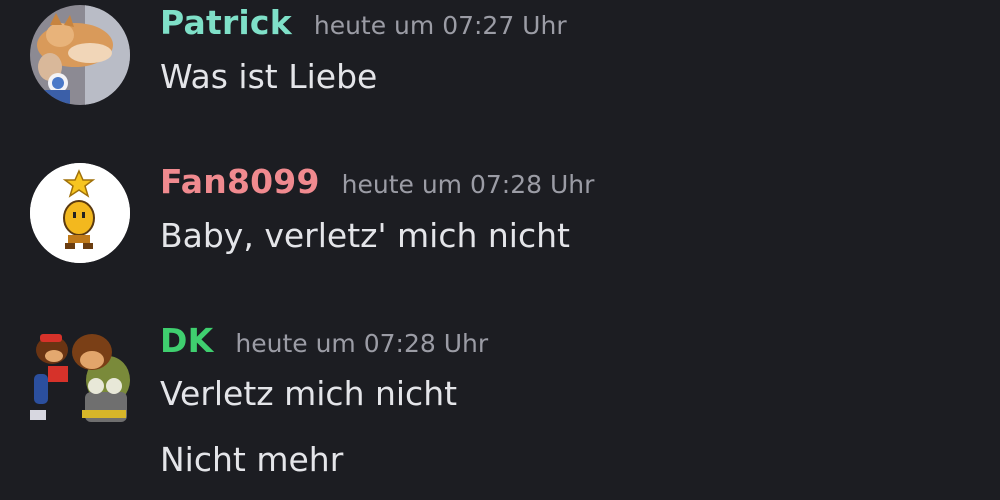 The height and width of the screenshot is (500, 1000). What do you see at coordinates (440, 25) in the screenshot?
I see `message-timestamp: heute um 07:27 Uhr` at bounding box center [440, 25].